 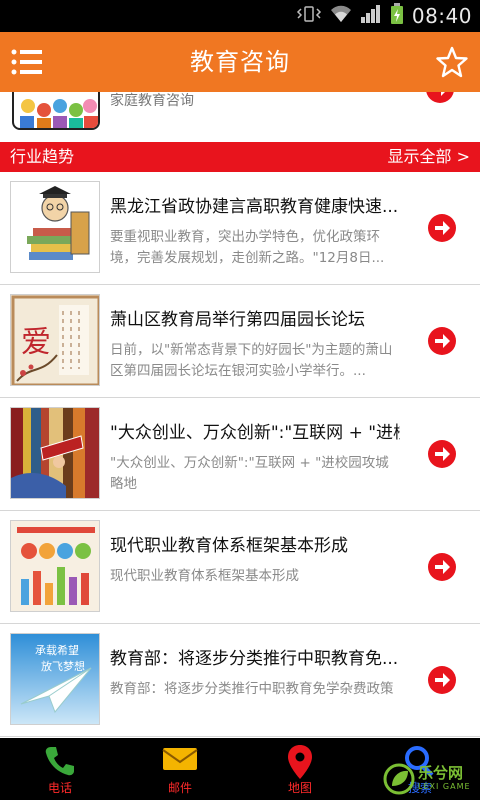 What do you see at coordinates (300, 764) in the screenshot?
I see `map-pin-icon` at bounding box center [300, 764].